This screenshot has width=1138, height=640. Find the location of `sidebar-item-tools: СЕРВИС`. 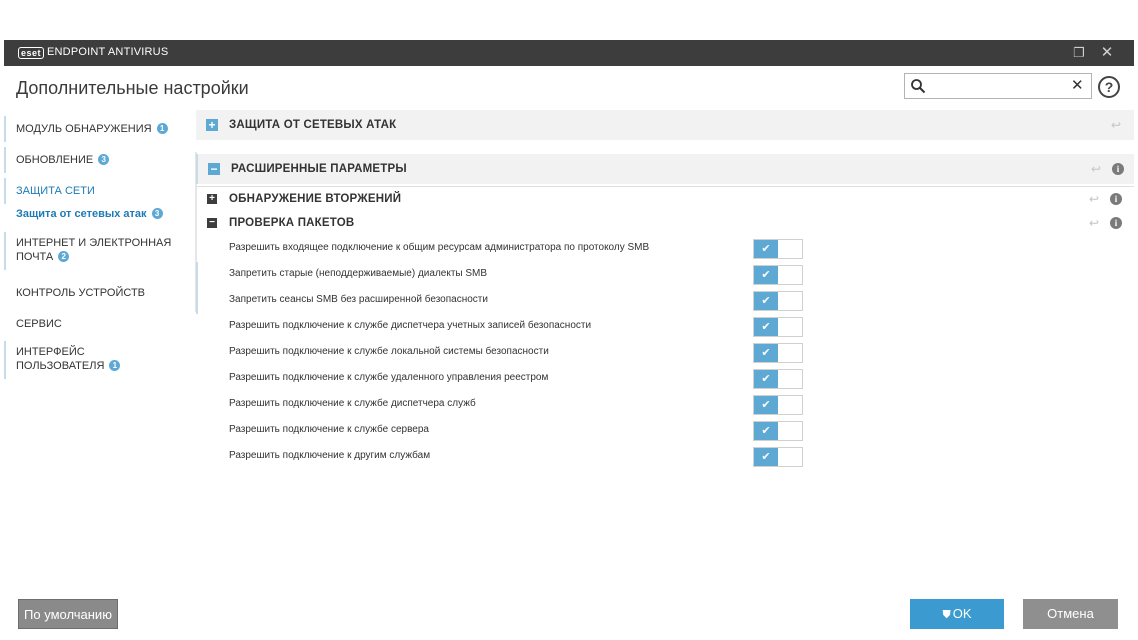

sidebar-item-tools: СЕРВИС is located at coordinates (99, 324).